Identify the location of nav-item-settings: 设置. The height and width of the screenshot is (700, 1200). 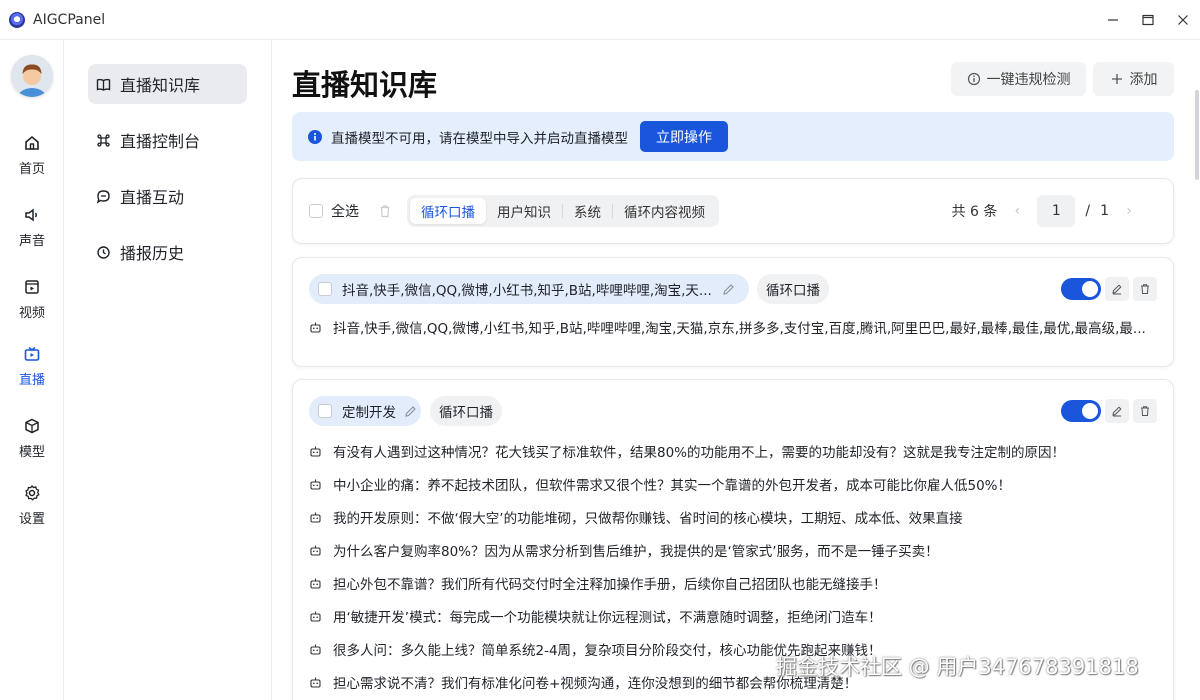
(32, 505).